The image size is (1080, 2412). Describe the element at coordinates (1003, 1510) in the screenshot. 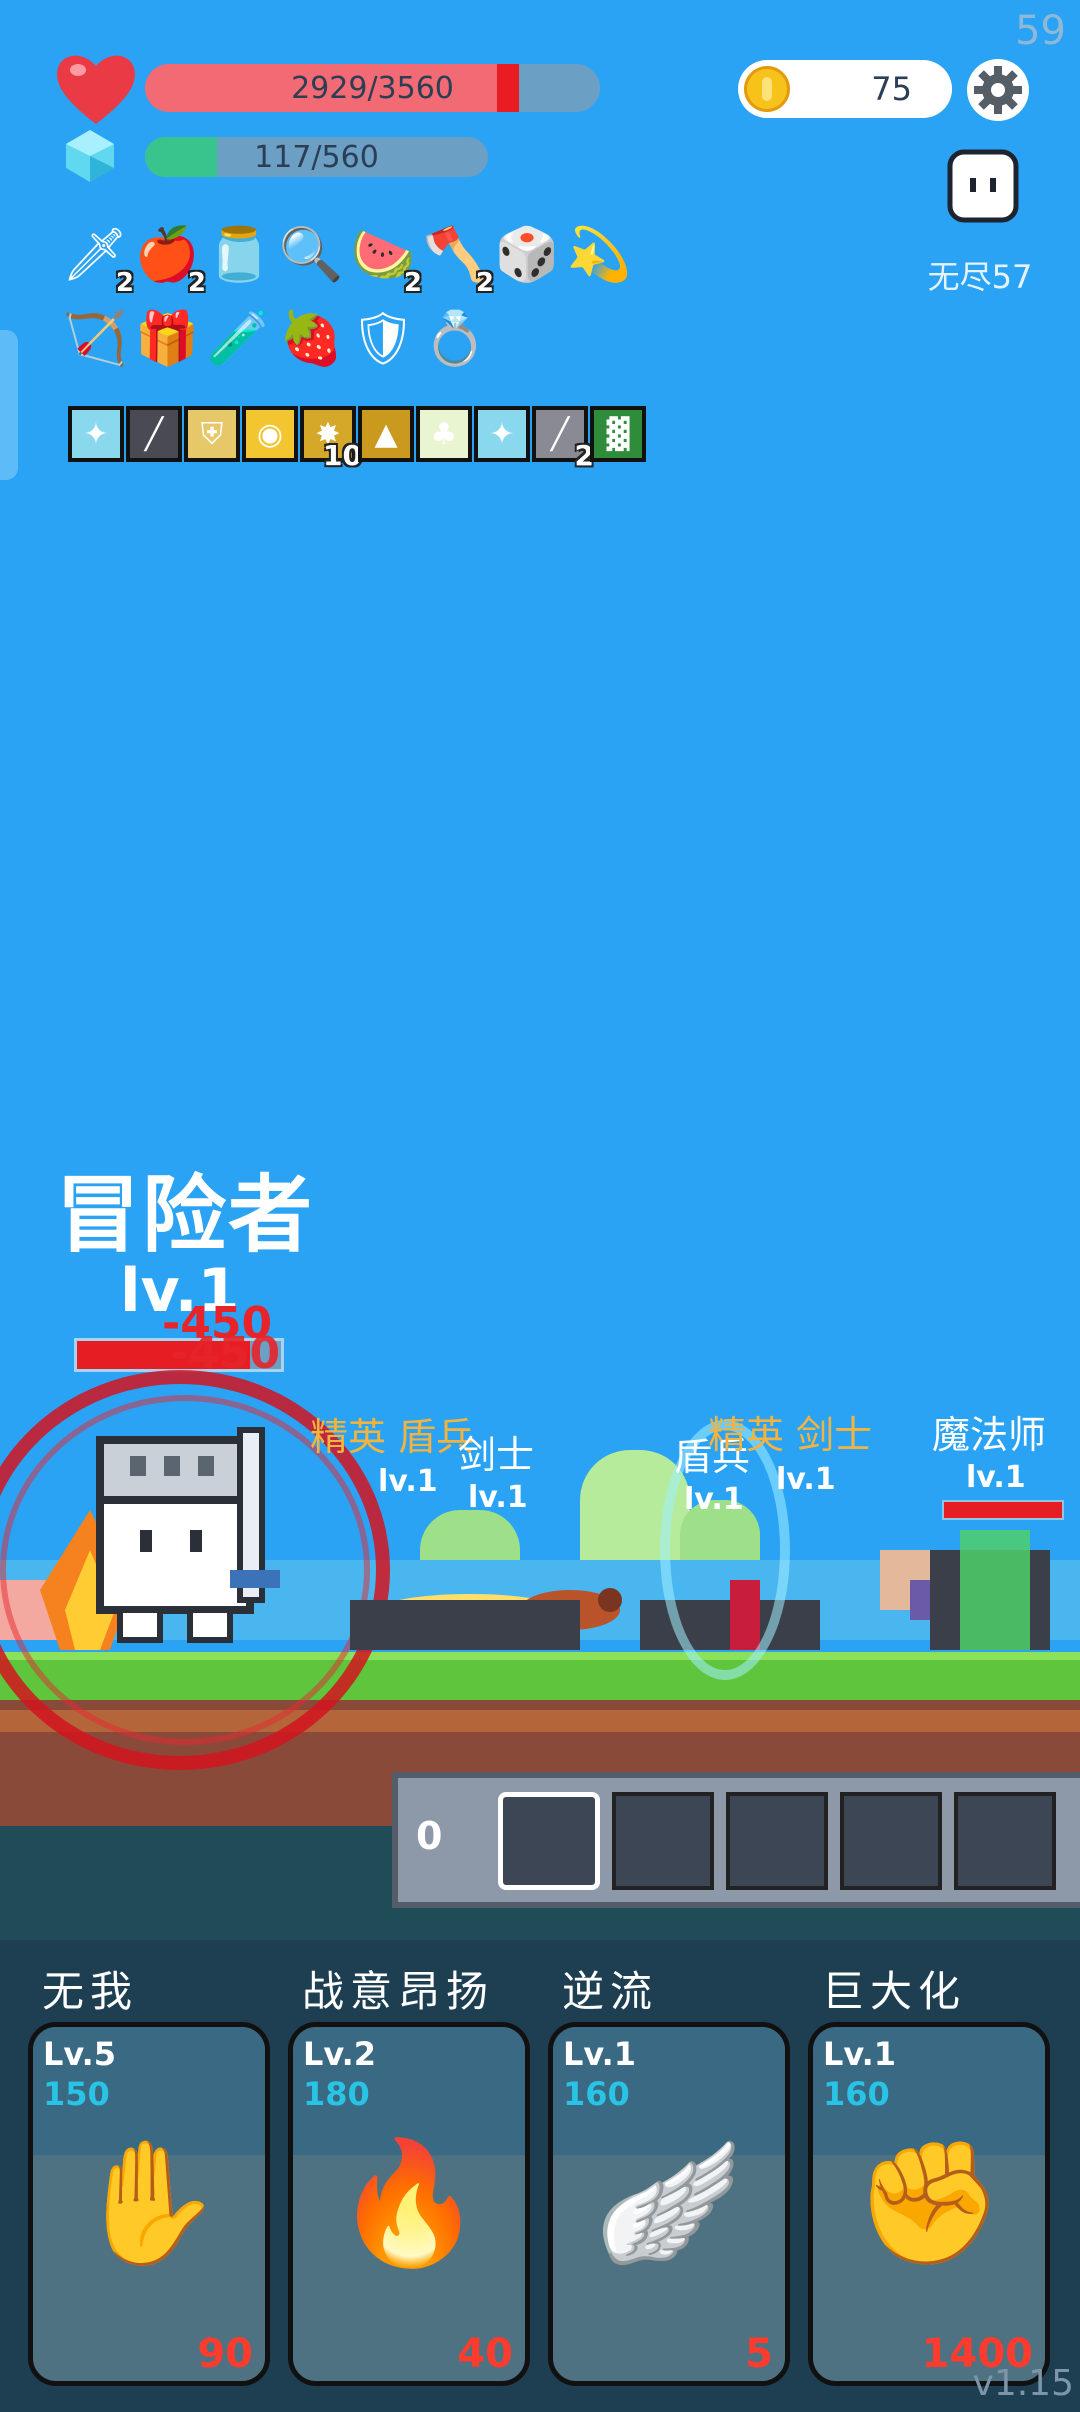

I see `mage-hp-bar` at that location.